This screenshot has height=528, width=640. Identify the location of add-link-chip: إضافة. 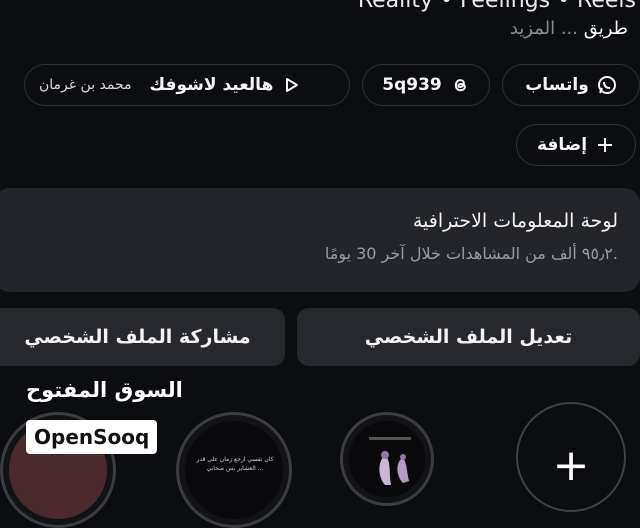
(576, 145).